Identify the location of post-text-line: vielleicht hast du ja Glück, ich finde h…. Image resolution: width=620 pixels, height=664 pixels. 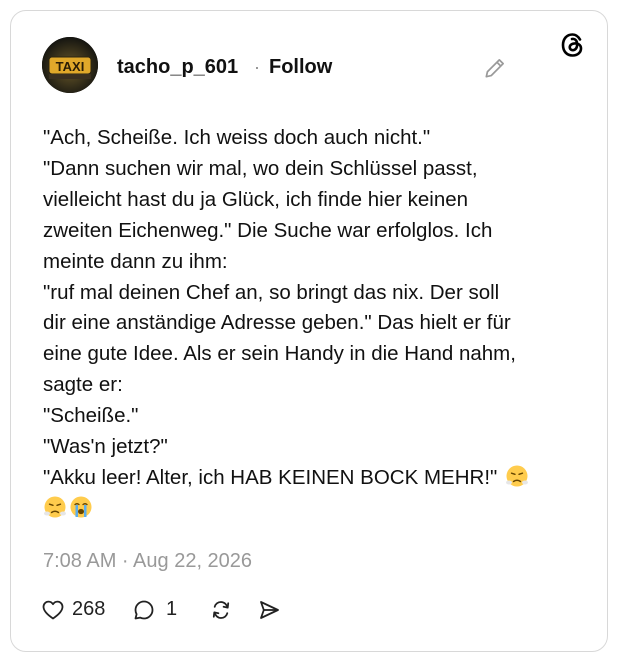
(256, 199).